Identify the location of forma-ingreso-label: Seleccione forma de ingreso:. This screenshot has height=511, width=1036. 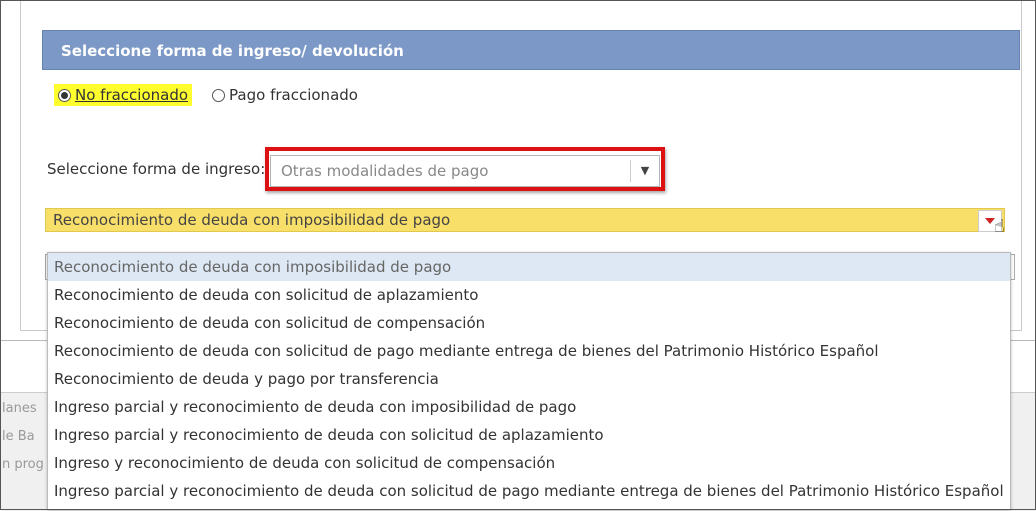
(156, 169).